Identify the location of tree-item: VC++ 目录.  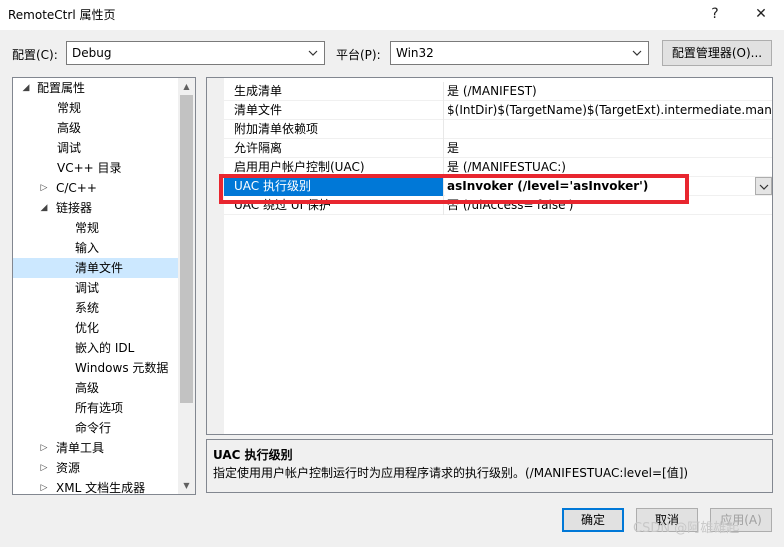
(96, 168).